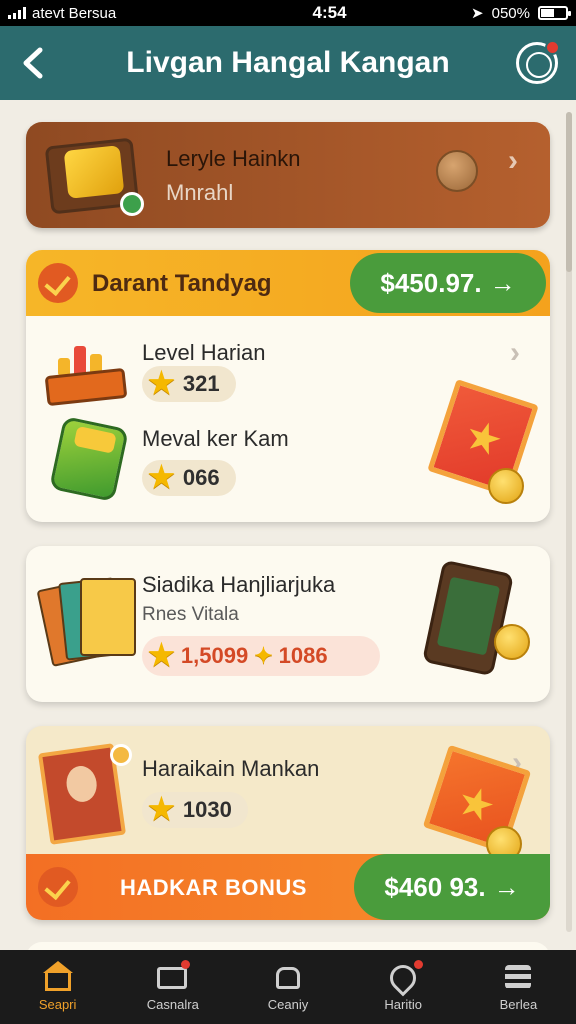 The image size is (576, 1024). What do you see at coordinates (74, 13) in the screenshot?
I see `carrier-label: atevt Bersua` at bounding box center [74, 13].